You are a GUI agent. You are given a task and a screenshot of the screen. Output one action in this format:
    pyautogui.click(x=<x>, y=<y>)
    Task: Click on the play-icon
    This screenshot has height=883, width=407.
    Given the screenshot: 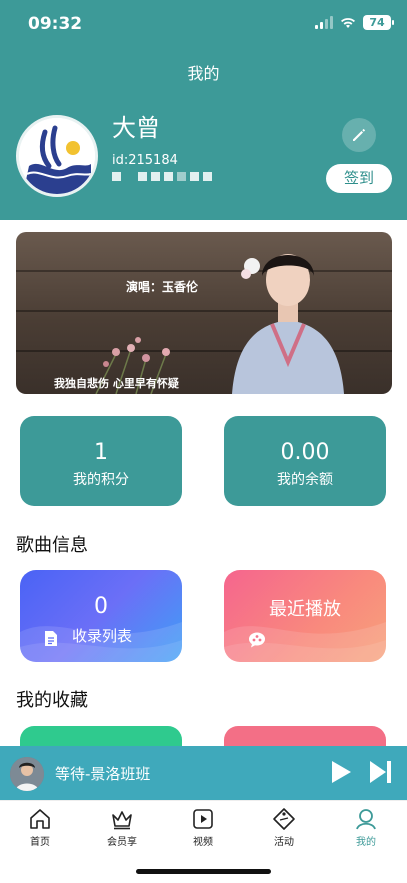 What is the action you would take?
    pyautogui.click(x=341, y=772)
    